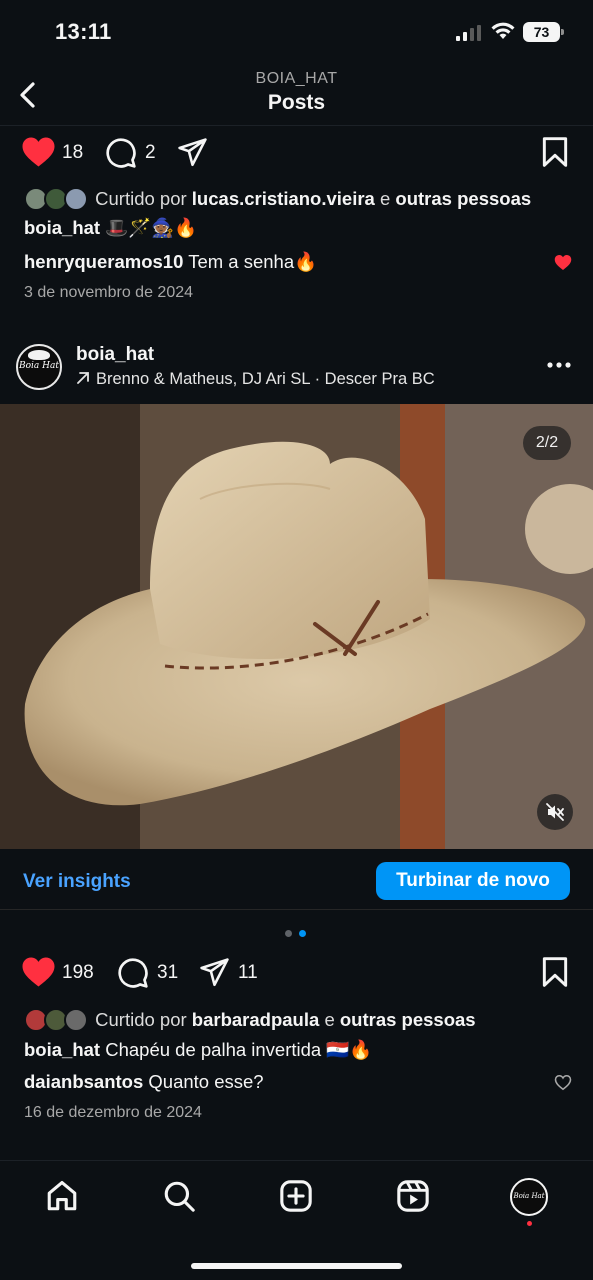 The width and height of the screenshot is (593, 1280). Describe the element at coordinates (83, 378) in the screenshot. I see `arrow-up-right-icon` at that location.